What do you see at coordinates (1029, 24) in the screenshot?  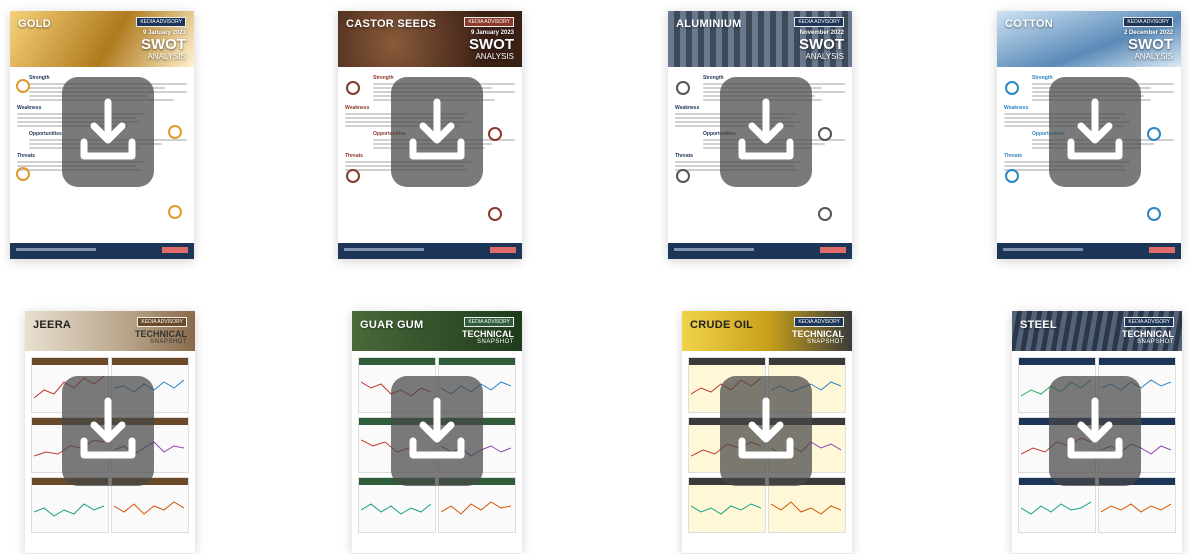 I see `card-title: COTTON` at bounding box center [1029, 24].